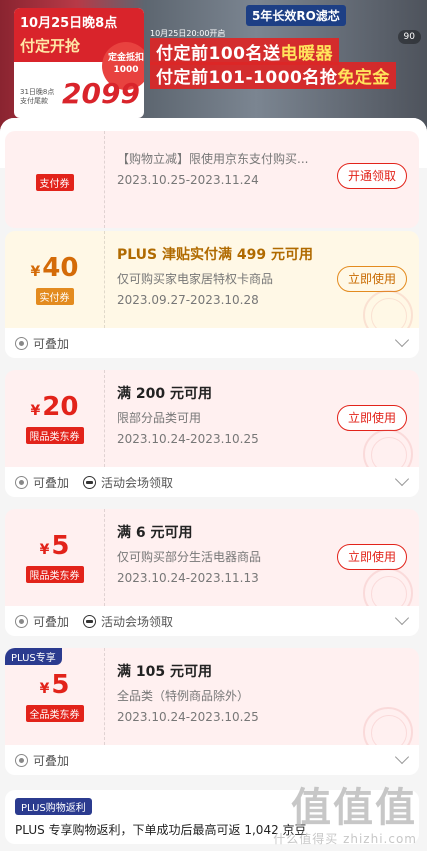  Describe the element at coordinates (371, 176) in the screenshot. I see `open-and-claim-button: 开通领取` at that location.